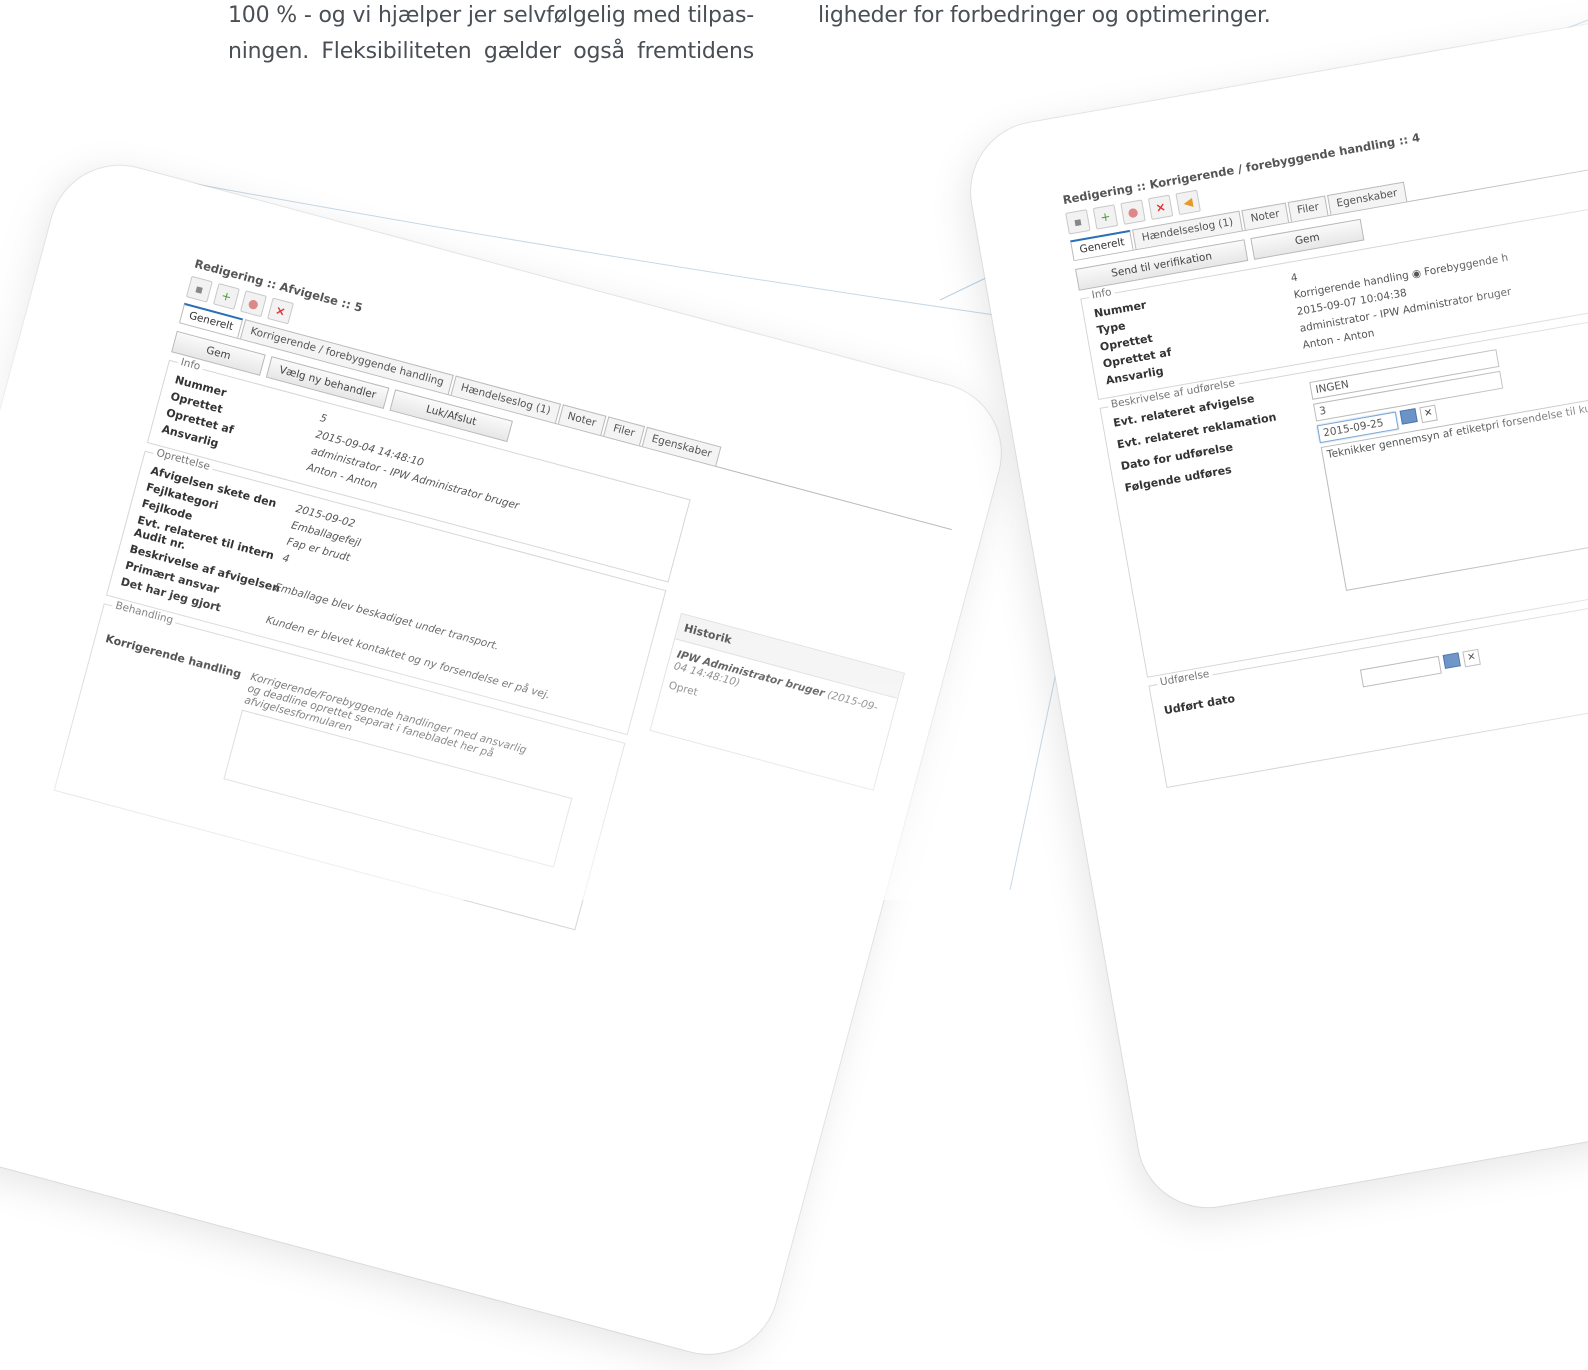  Describe the element at coordinates (323, 419) in the screenshot. I see `number-value: 5` at that location.